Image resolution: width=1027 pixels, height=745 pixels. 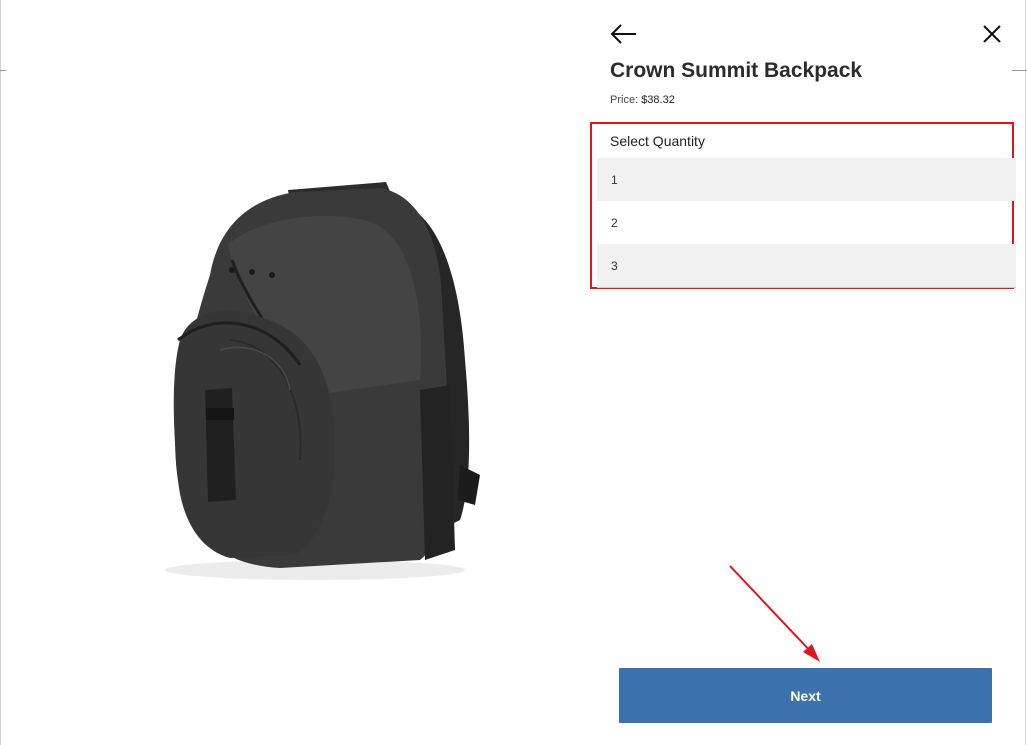 I want to click on price-amount: $38.32, so click(x=658, y=100).